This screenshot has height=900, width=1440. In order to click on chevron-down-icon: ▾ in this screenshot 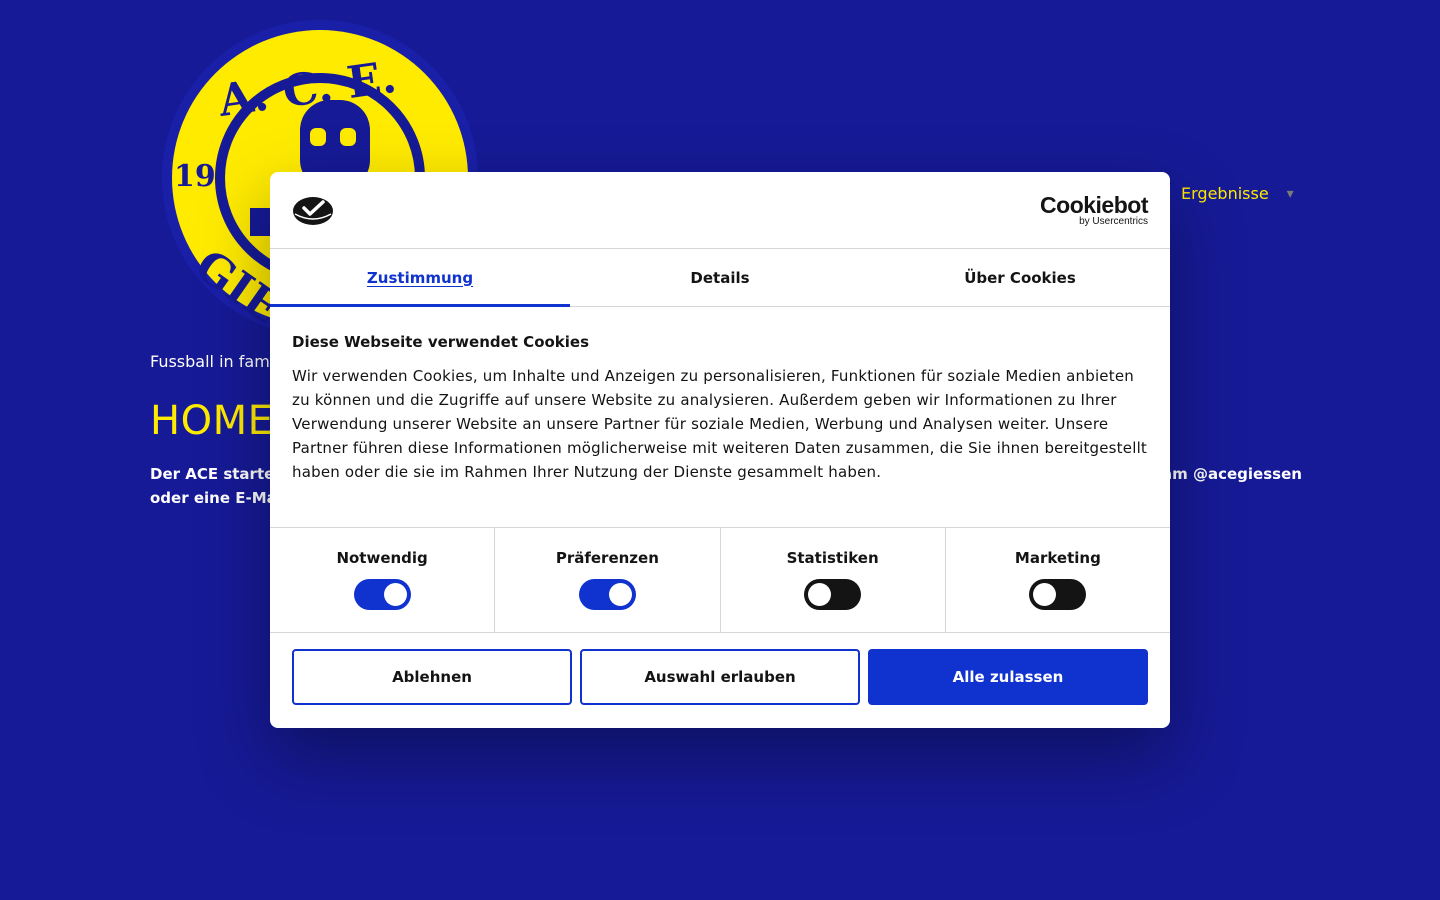, I will do `click(1290, 193)`.